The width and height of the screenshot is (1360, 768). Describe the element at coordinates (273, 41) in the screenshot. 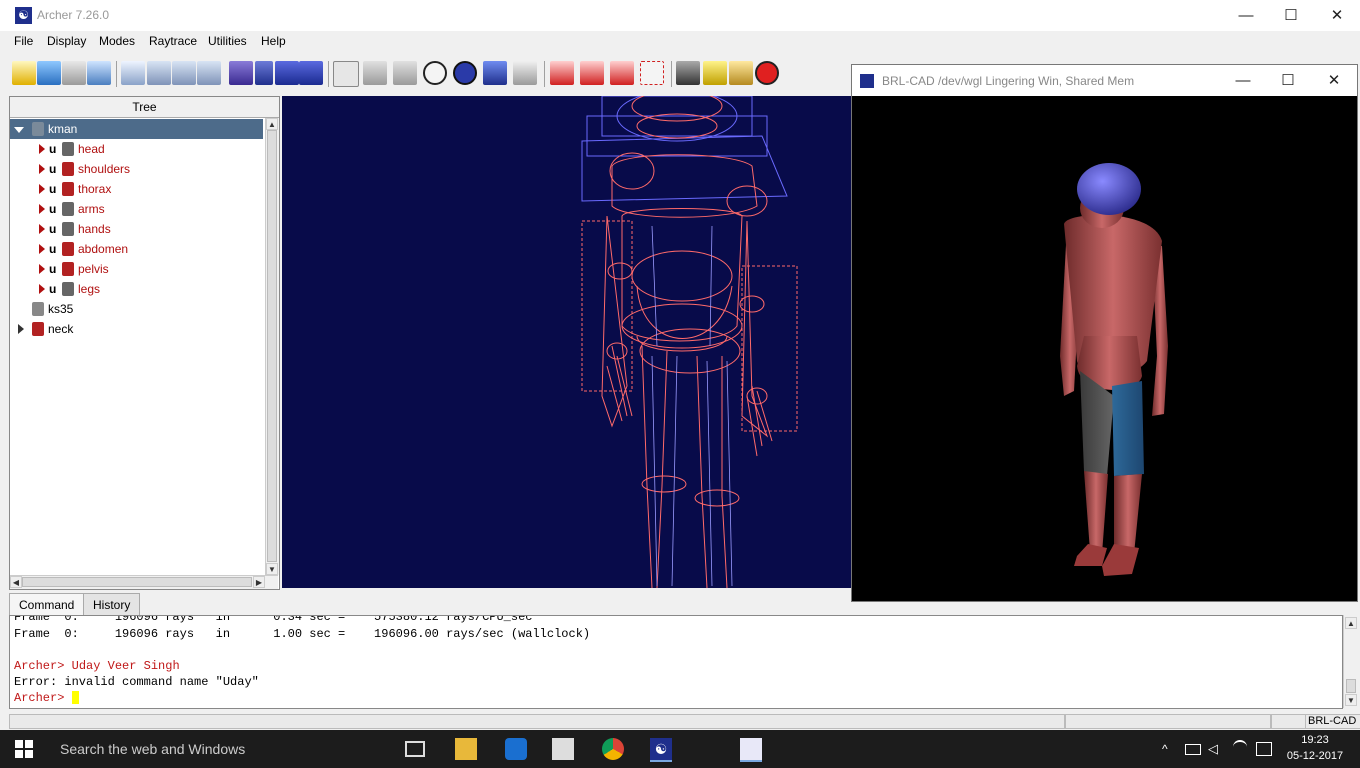

I see `menu-help: Help` at that location.